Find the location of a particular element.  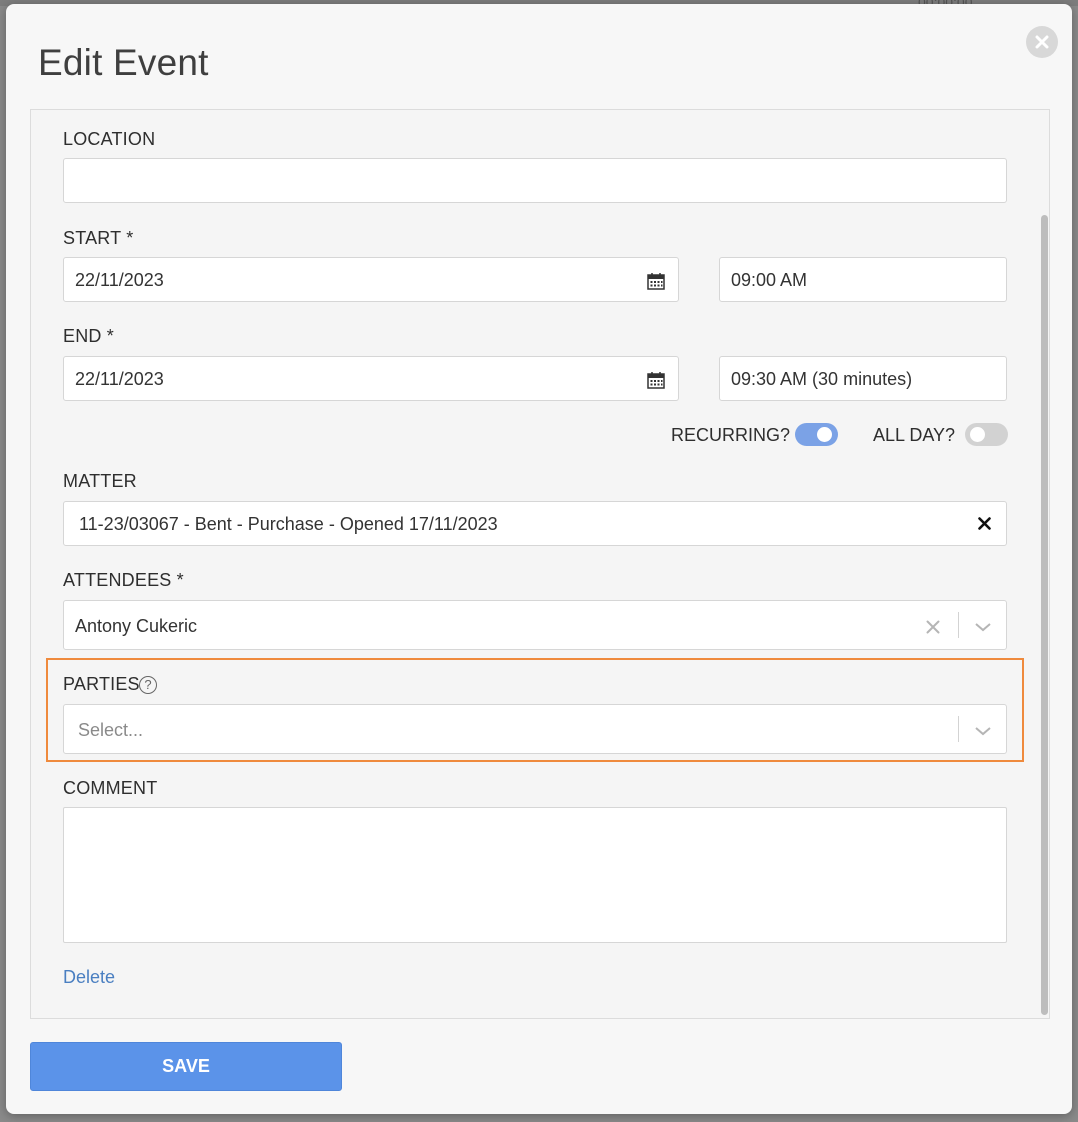

start-label: START * is located at coordinates (98, 238).